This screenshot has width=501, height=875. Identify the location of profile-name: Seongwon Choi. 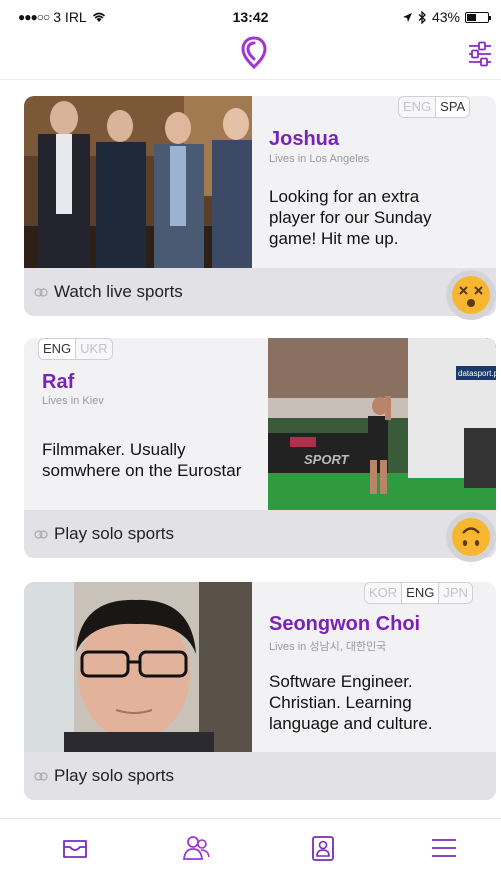
(344, 624).